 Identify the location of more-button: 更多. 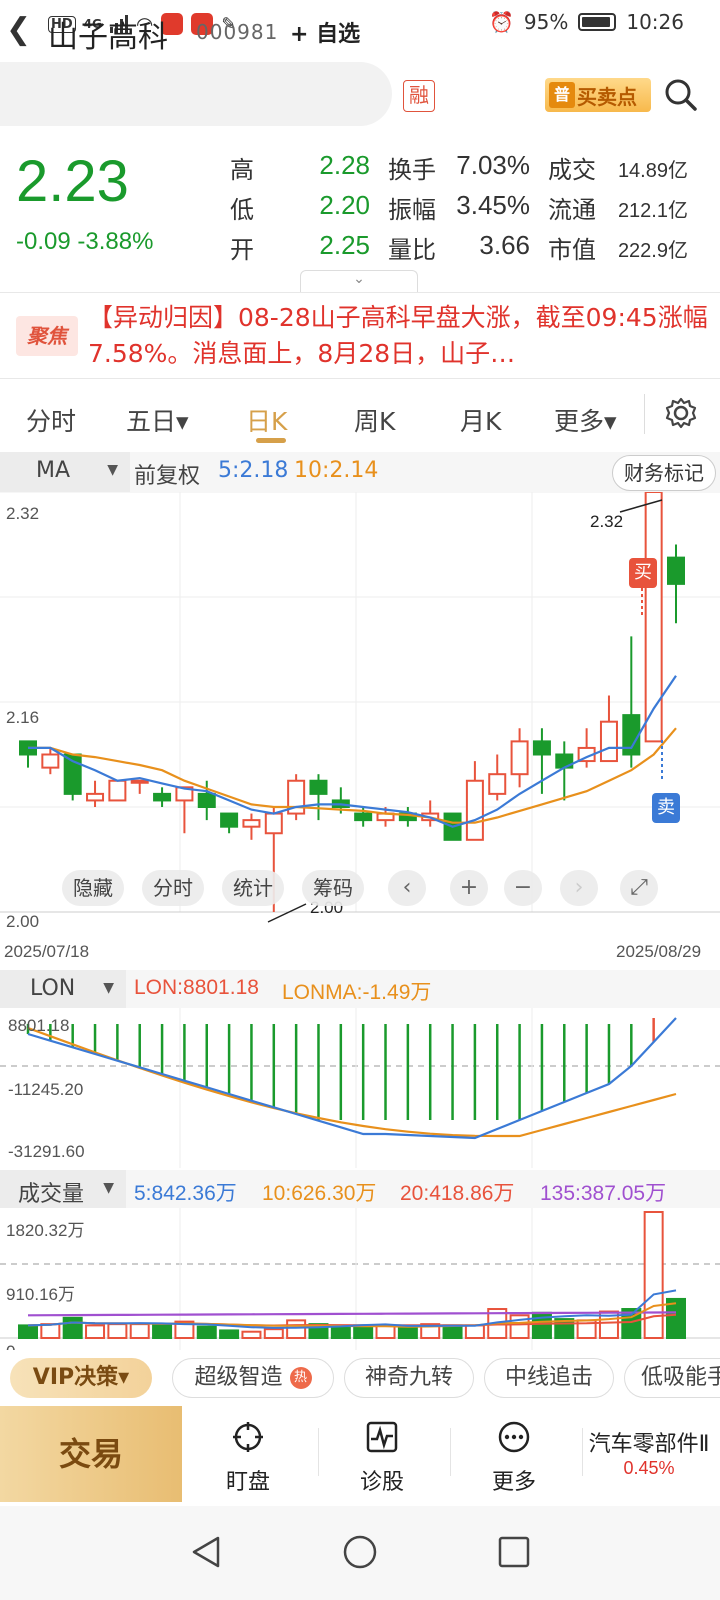
(514, 1454).